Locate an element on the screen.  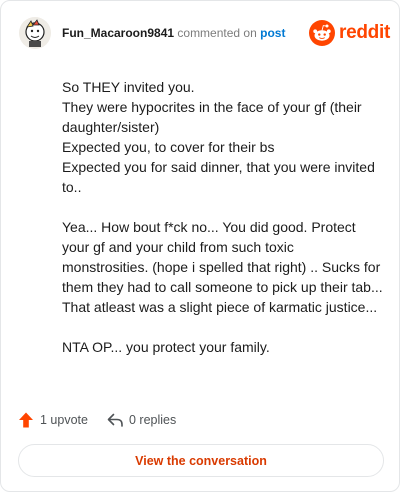
reddit-logo-icon is located at coordinates (322, 33).